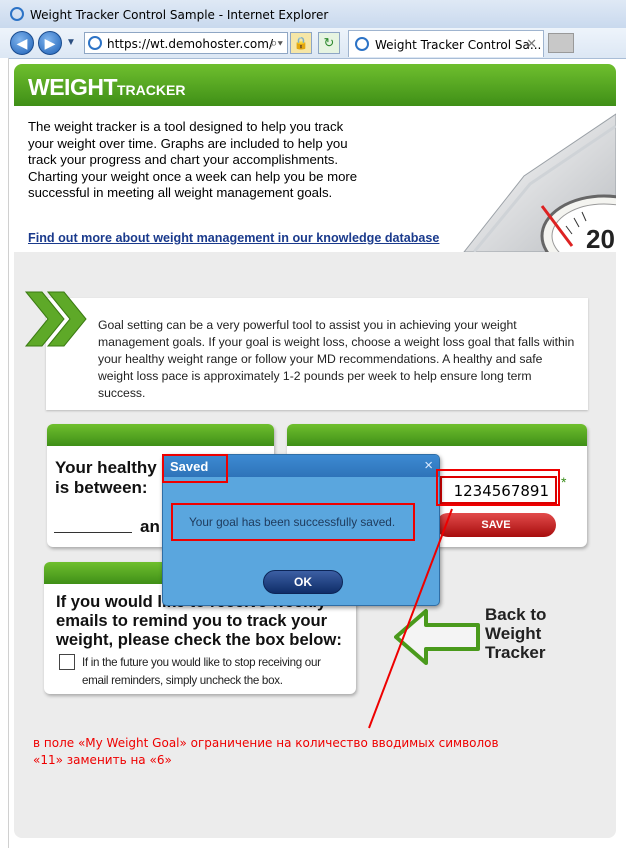 The height and width of the screenshot is (848, 626). What do you see at coordinates (410, 618) in the screenshot?
I see `annotation-pointer-line` at bounding box center [410, 618].